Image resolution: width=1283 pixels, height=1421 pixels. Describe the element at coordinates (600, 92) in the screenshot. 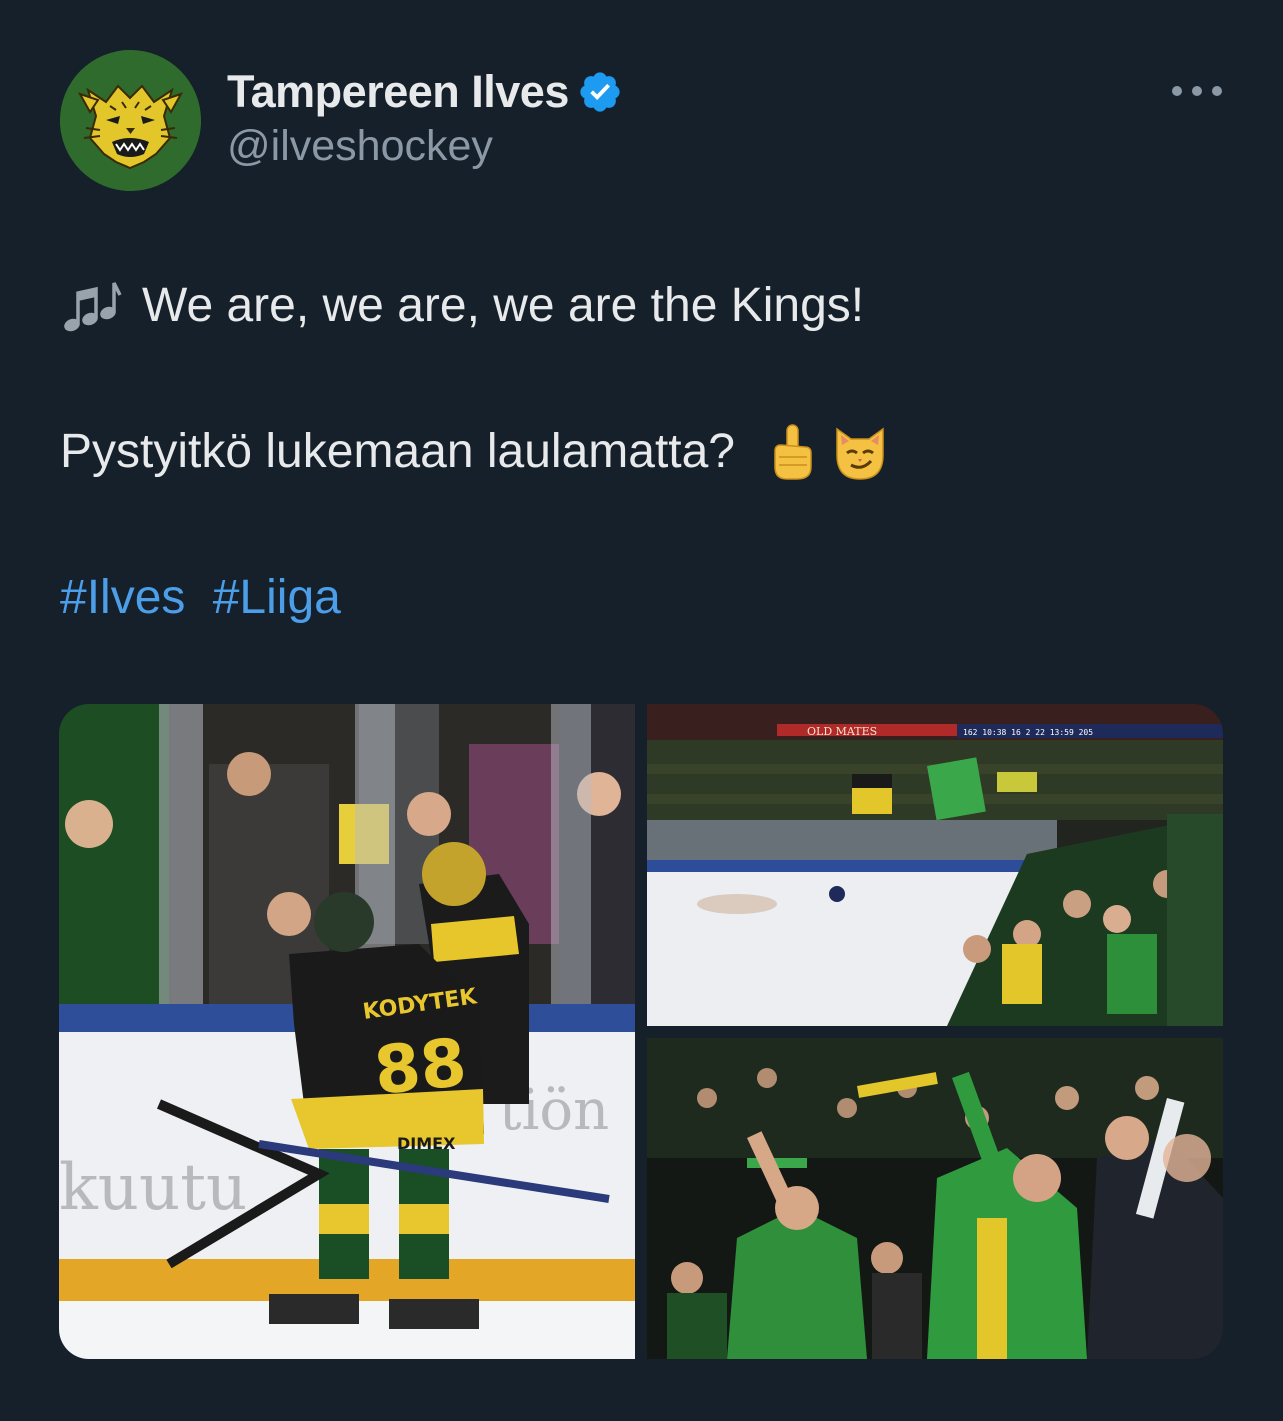

I see `verified-badge-icon` at that location.